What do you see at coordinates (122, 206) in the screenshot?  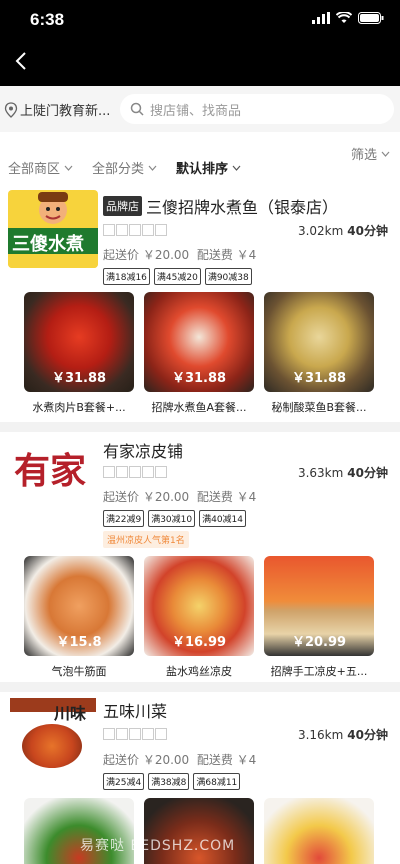 I see `brand-badge: 品牌店` at bounding box center [122, 206].